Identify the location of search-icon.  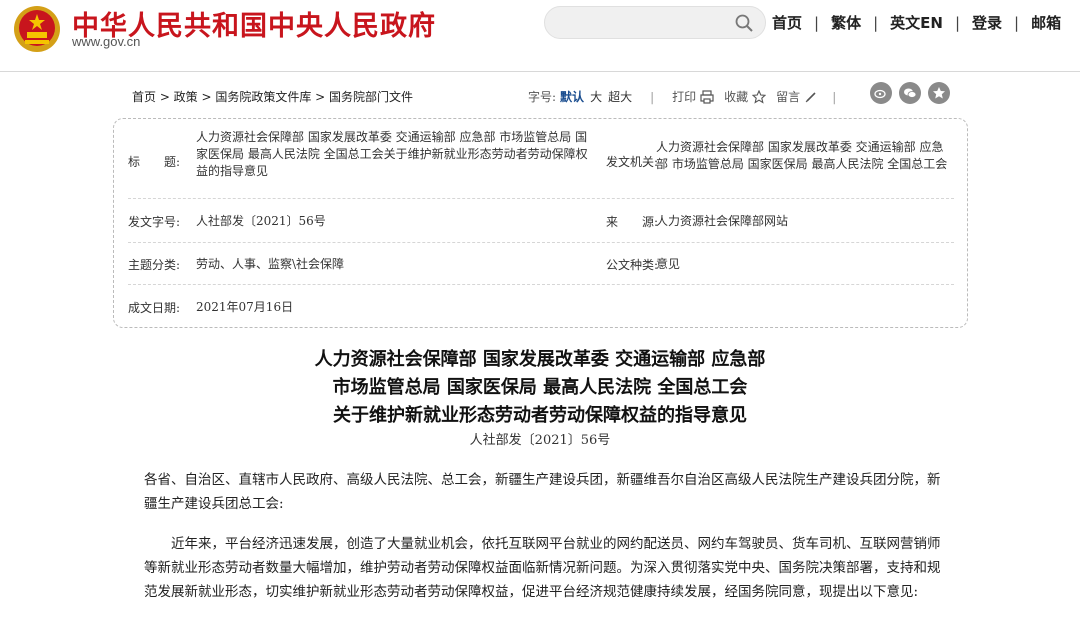
(744, 23).